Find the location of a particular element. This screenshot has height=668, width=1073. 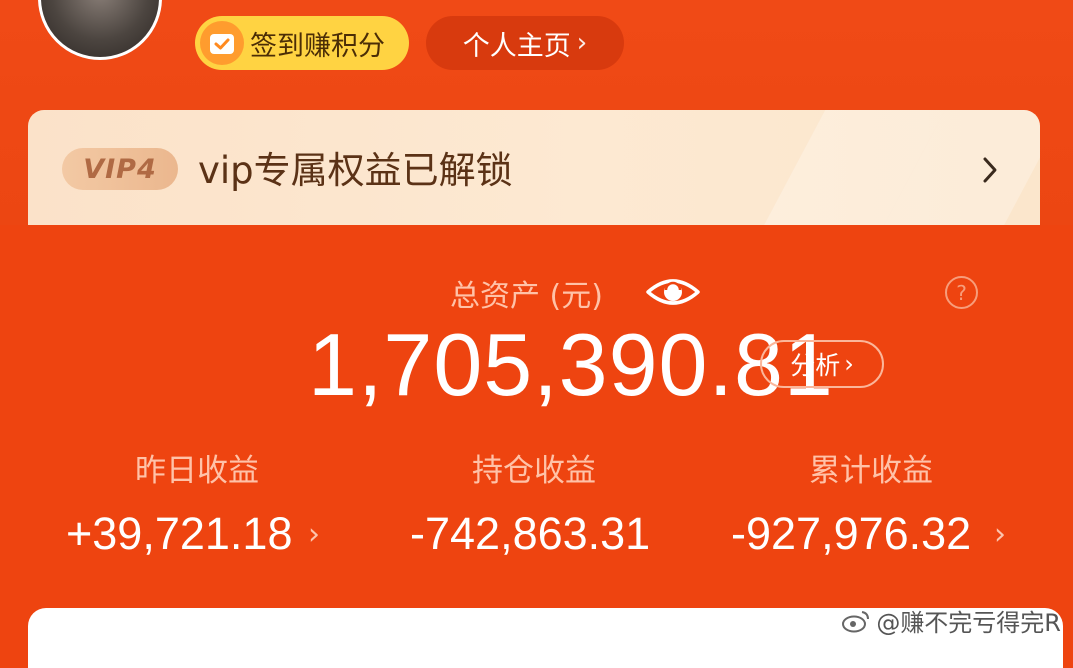

vip-badge: VIP4 is located at coordinates (120, 169).